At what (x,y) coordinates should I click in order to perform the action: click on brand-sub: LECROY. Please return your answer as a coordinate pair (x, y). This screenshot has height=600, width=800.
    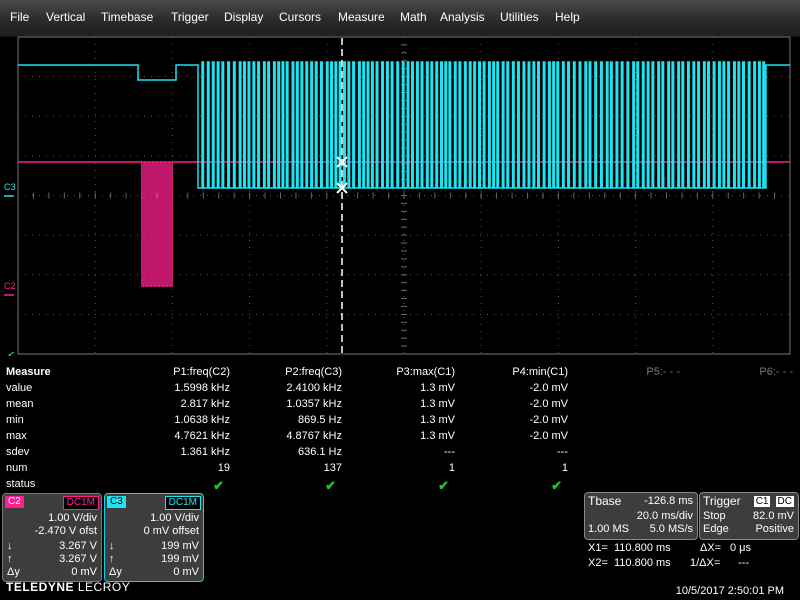
    Looking at the image, I should click on (104, 587).